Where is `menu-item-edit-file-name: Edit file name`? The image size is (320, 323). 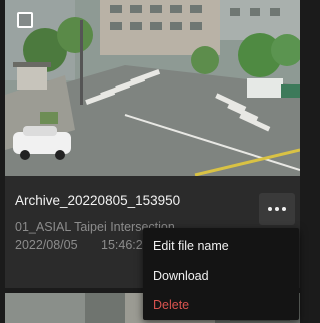
menu-item-edit-file-name: Edit file name is located at coordinates (191, 246).